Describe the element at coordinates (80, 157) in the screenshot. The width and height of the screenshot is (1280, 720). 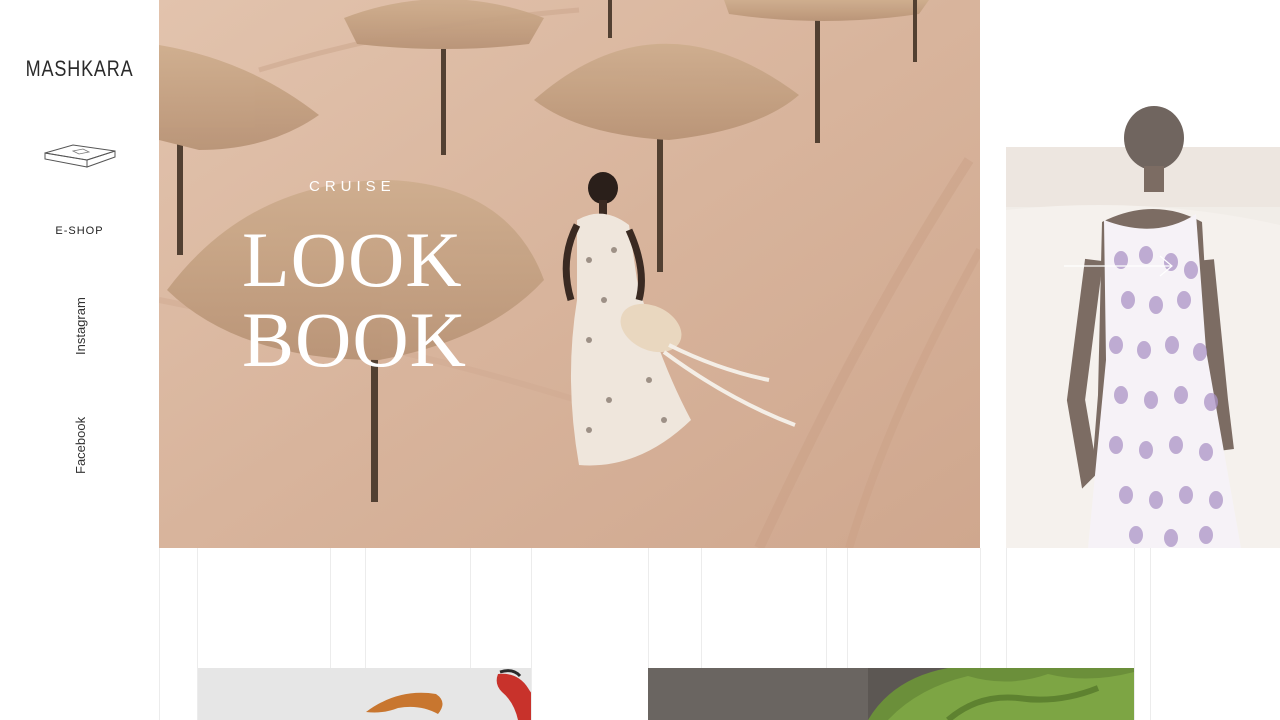
I see `box-icon` at that location.